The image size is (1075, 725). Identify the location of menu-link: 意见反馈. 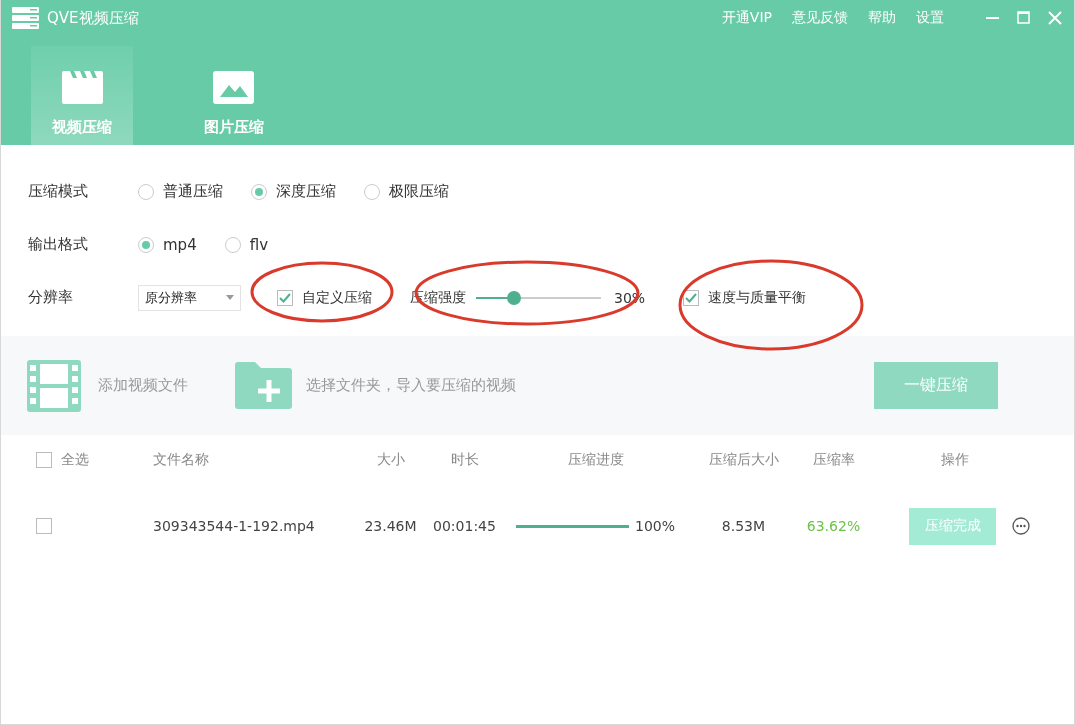
(820, 18).